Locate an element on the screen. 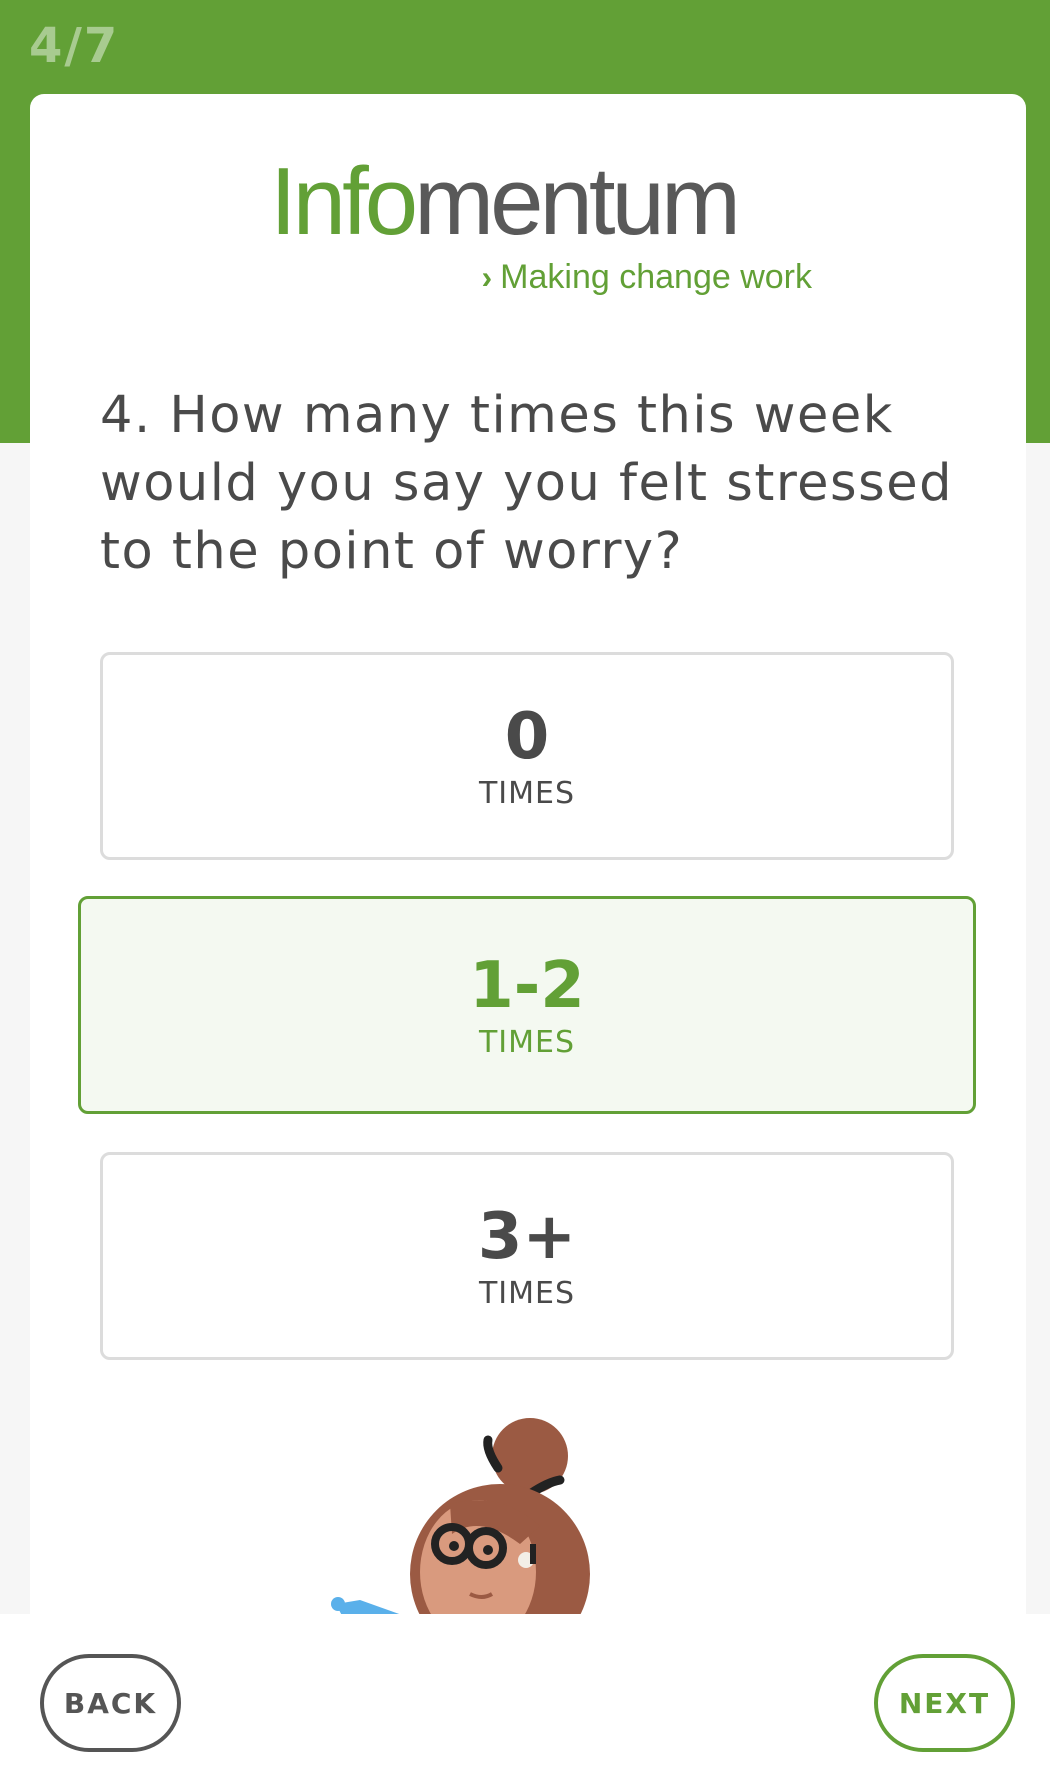 This screenshot has height=1782, width=1050. option-value: 1-2 is located at coordinates (527, 985).